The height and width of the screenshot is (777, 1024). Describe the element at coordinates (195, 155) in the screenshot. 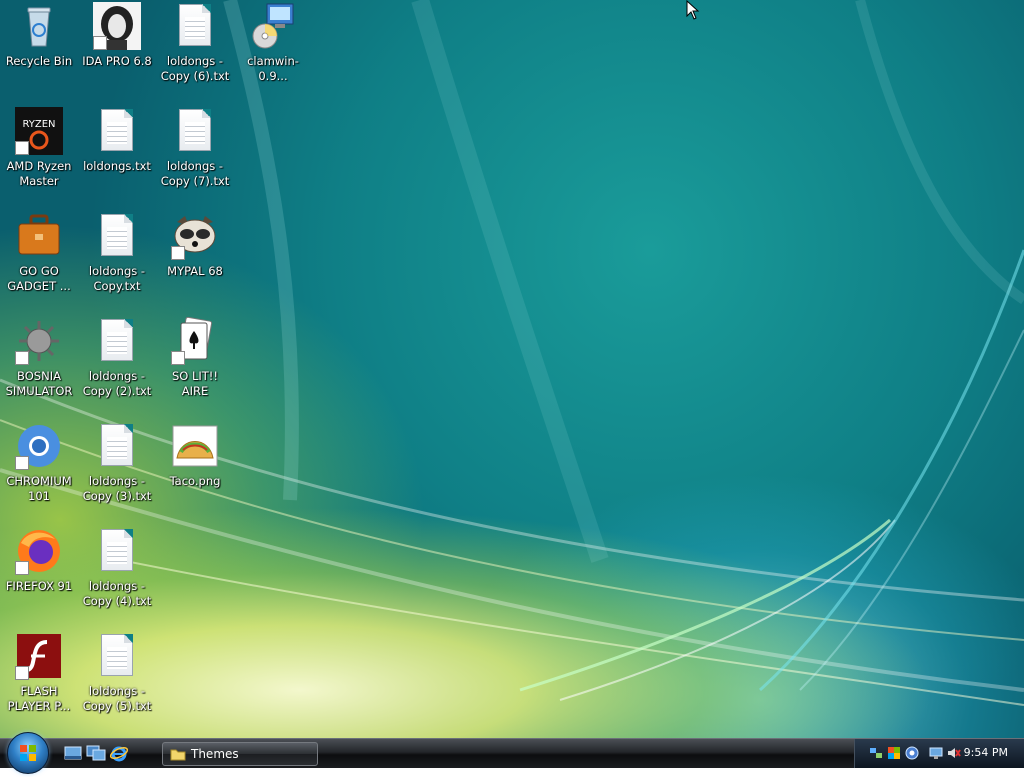

I see `desktop-icon-loldongs-copy-7: loldongs - Copy (7).txt` at that location.